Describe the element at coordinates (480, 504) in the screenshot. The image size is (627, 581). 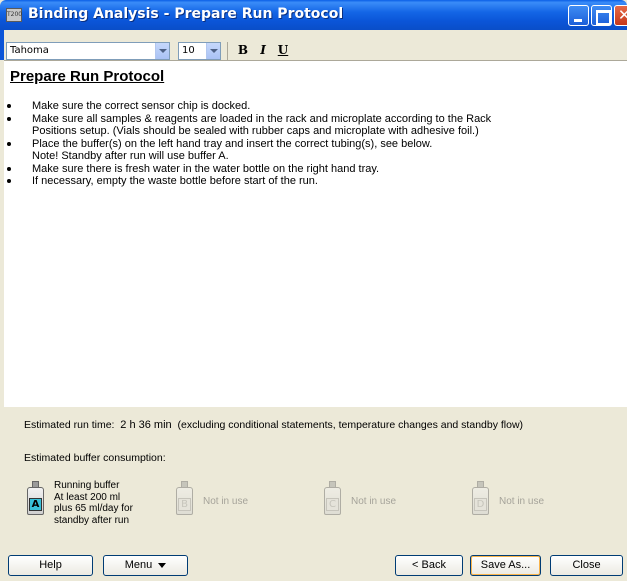
I see `buffer-letter: D` at that location.